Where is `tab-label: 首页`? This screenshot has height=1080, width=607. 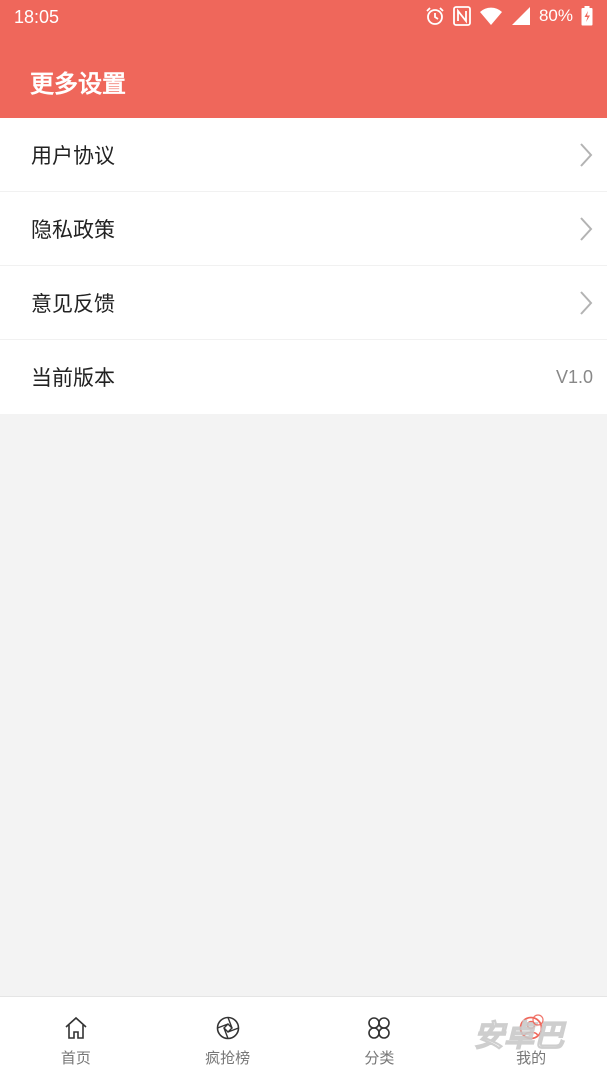 tab-label: 首页 is located at coordinates (75, 1058).